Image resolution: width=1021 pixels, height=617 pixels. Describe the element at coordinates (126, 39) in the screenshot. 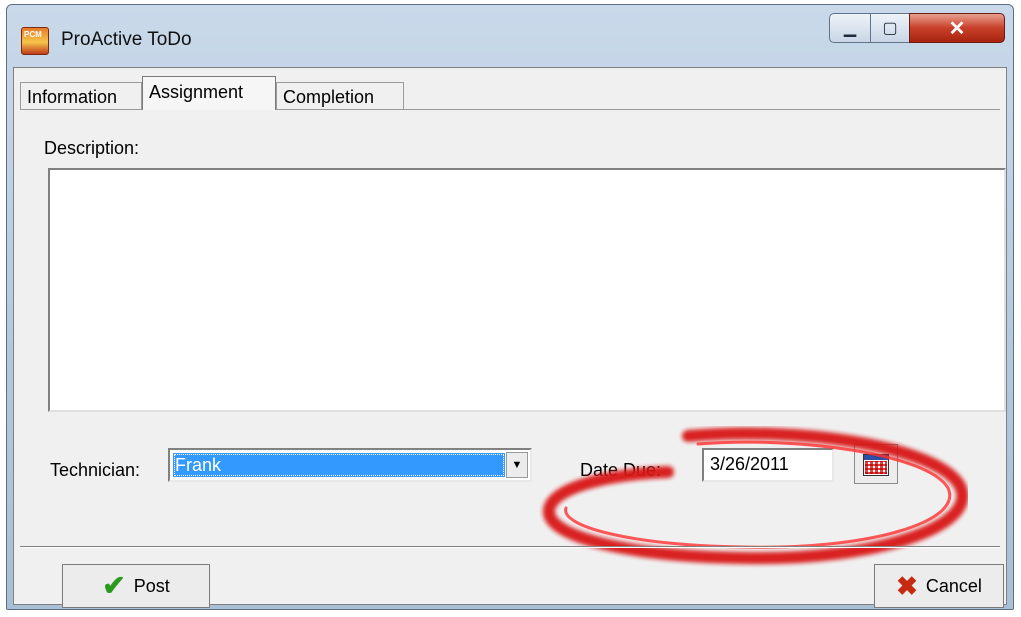

I see `window-title: ProActive ToDo` at that location.